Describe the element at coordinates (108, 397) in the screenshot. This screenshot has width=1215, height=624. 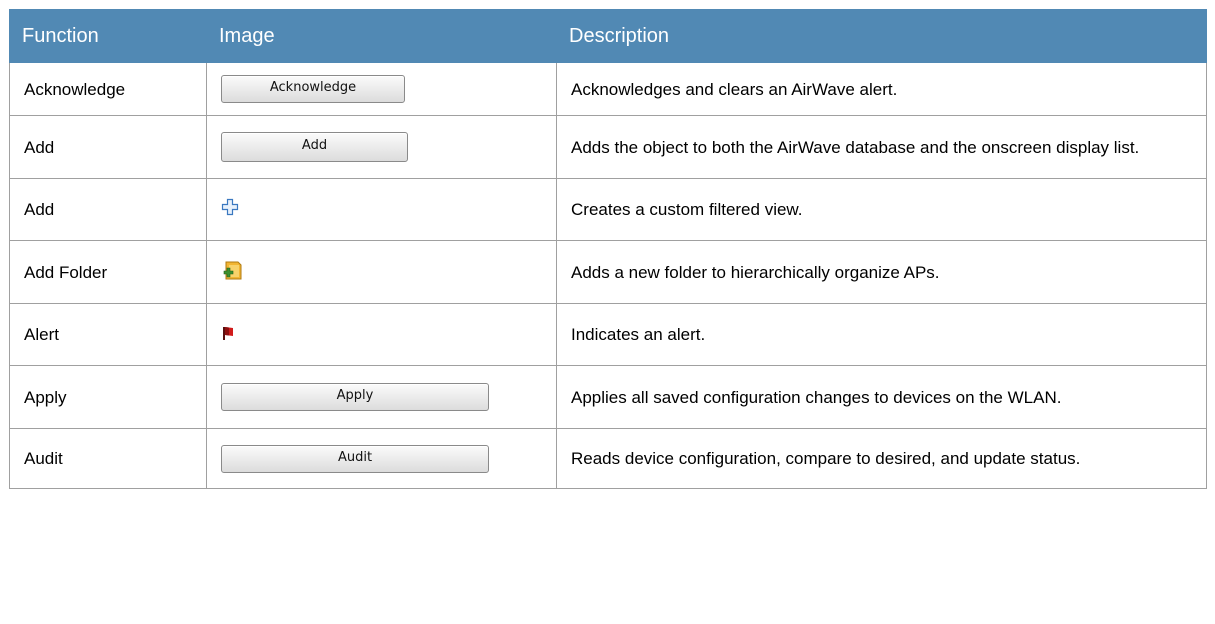
I see `function-cell: Apply` at that location.